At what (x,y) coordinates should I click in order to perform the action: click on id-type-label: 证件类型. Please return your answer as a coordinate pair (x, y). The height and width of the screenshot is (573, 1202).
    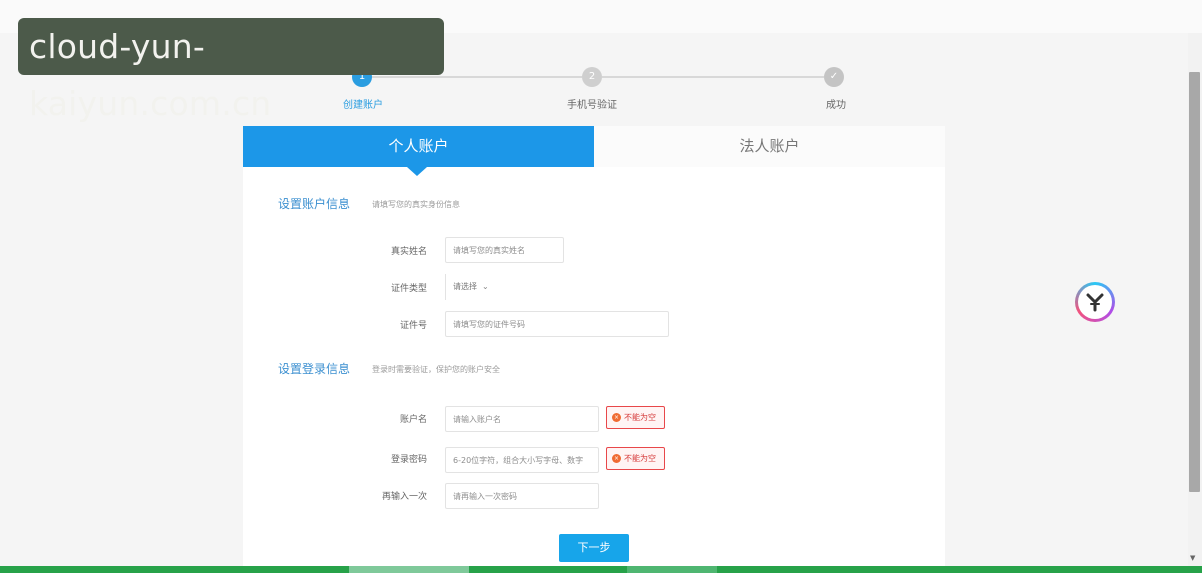
    Looking at the image, I should click on (408, 289).